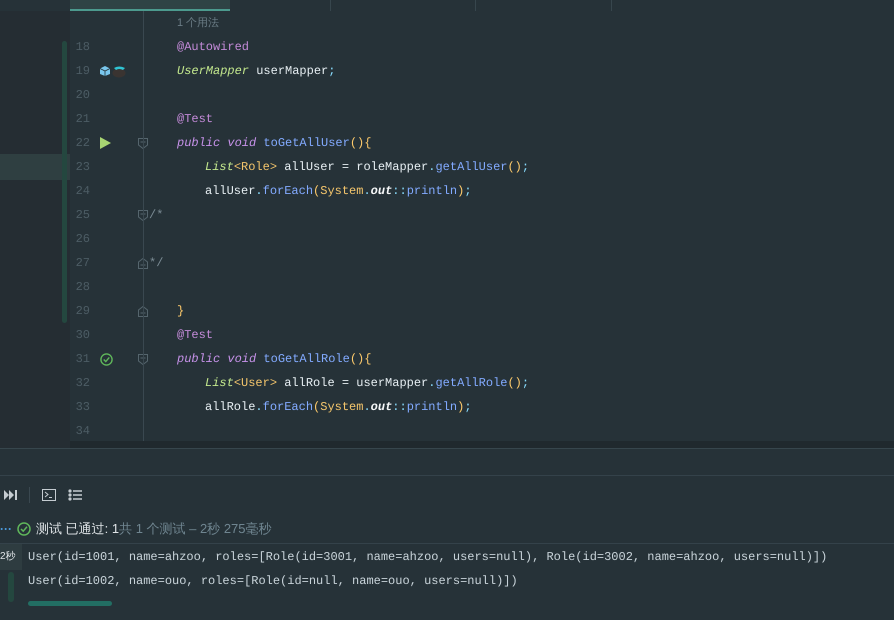  Describe the element at coordinates (35, 167) in the screenshot. I see `row-highlight` at that location.